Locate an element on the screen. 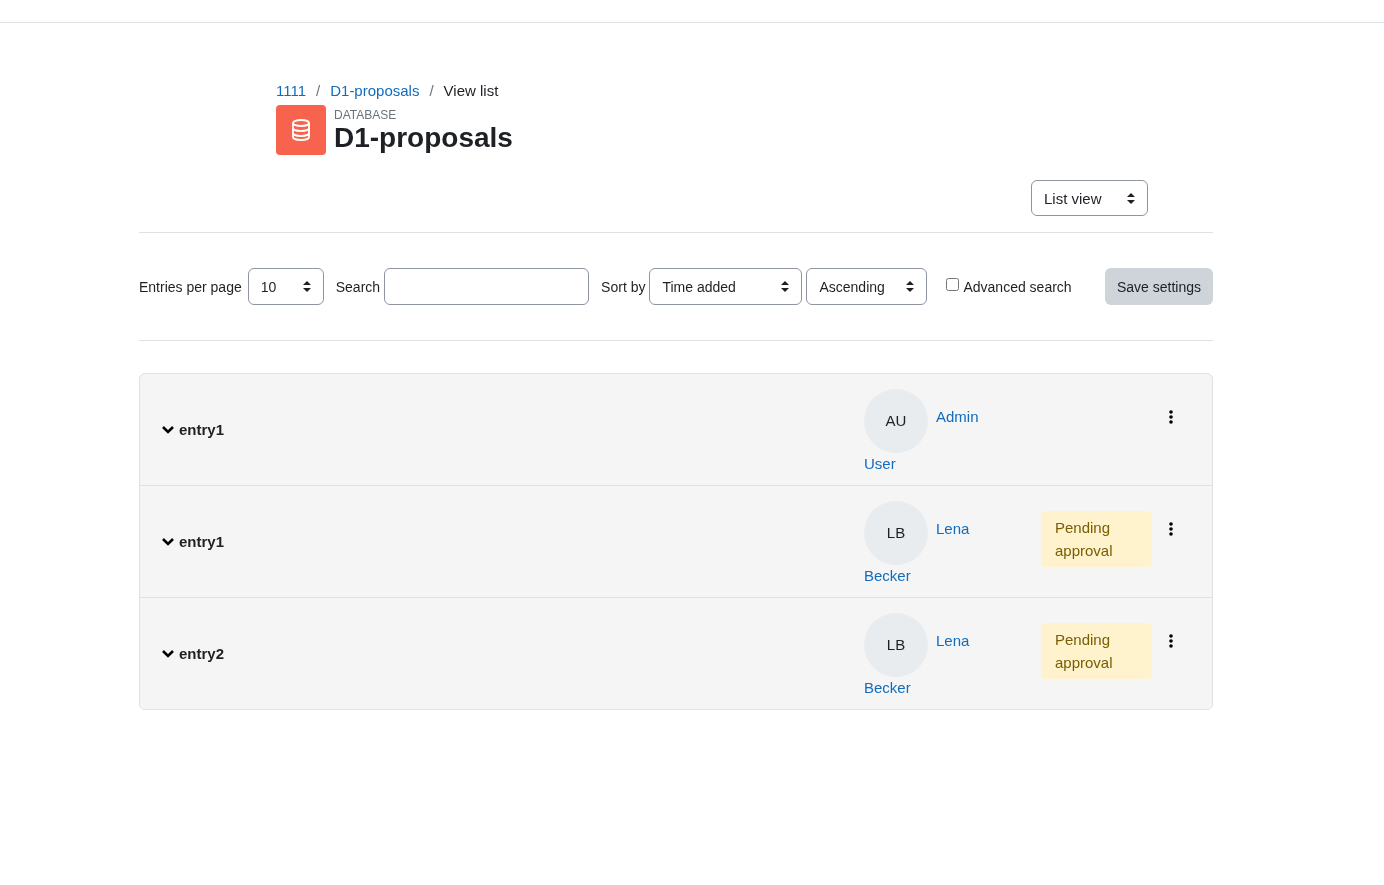 This screenshot has height=885, width=1384. user-last-name-link: User is located at coordinates (880, 463).